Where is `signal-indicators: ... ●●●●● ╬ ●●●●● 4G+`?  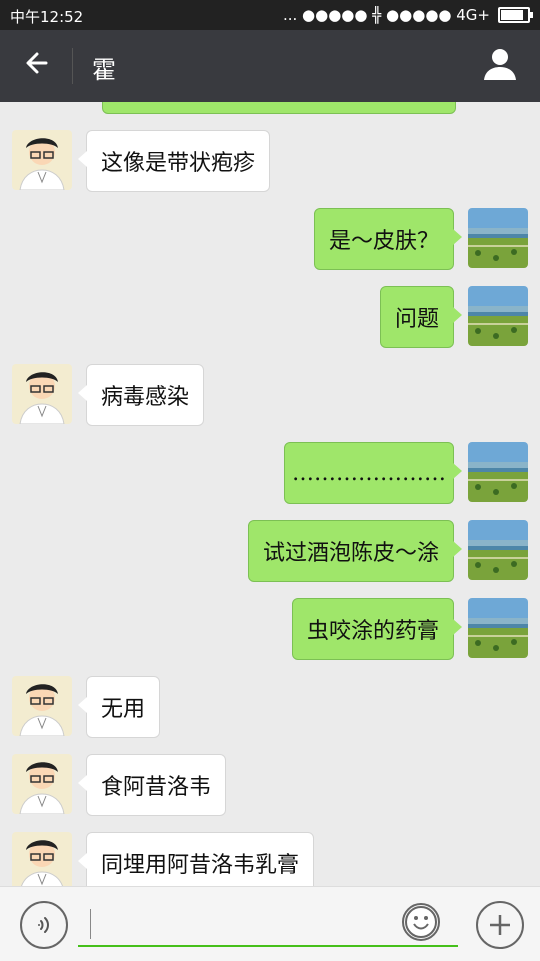
signal-indicators: ... ●●●●● ╬ ●●●●● 4G+ is located at coordinates (386, 15).